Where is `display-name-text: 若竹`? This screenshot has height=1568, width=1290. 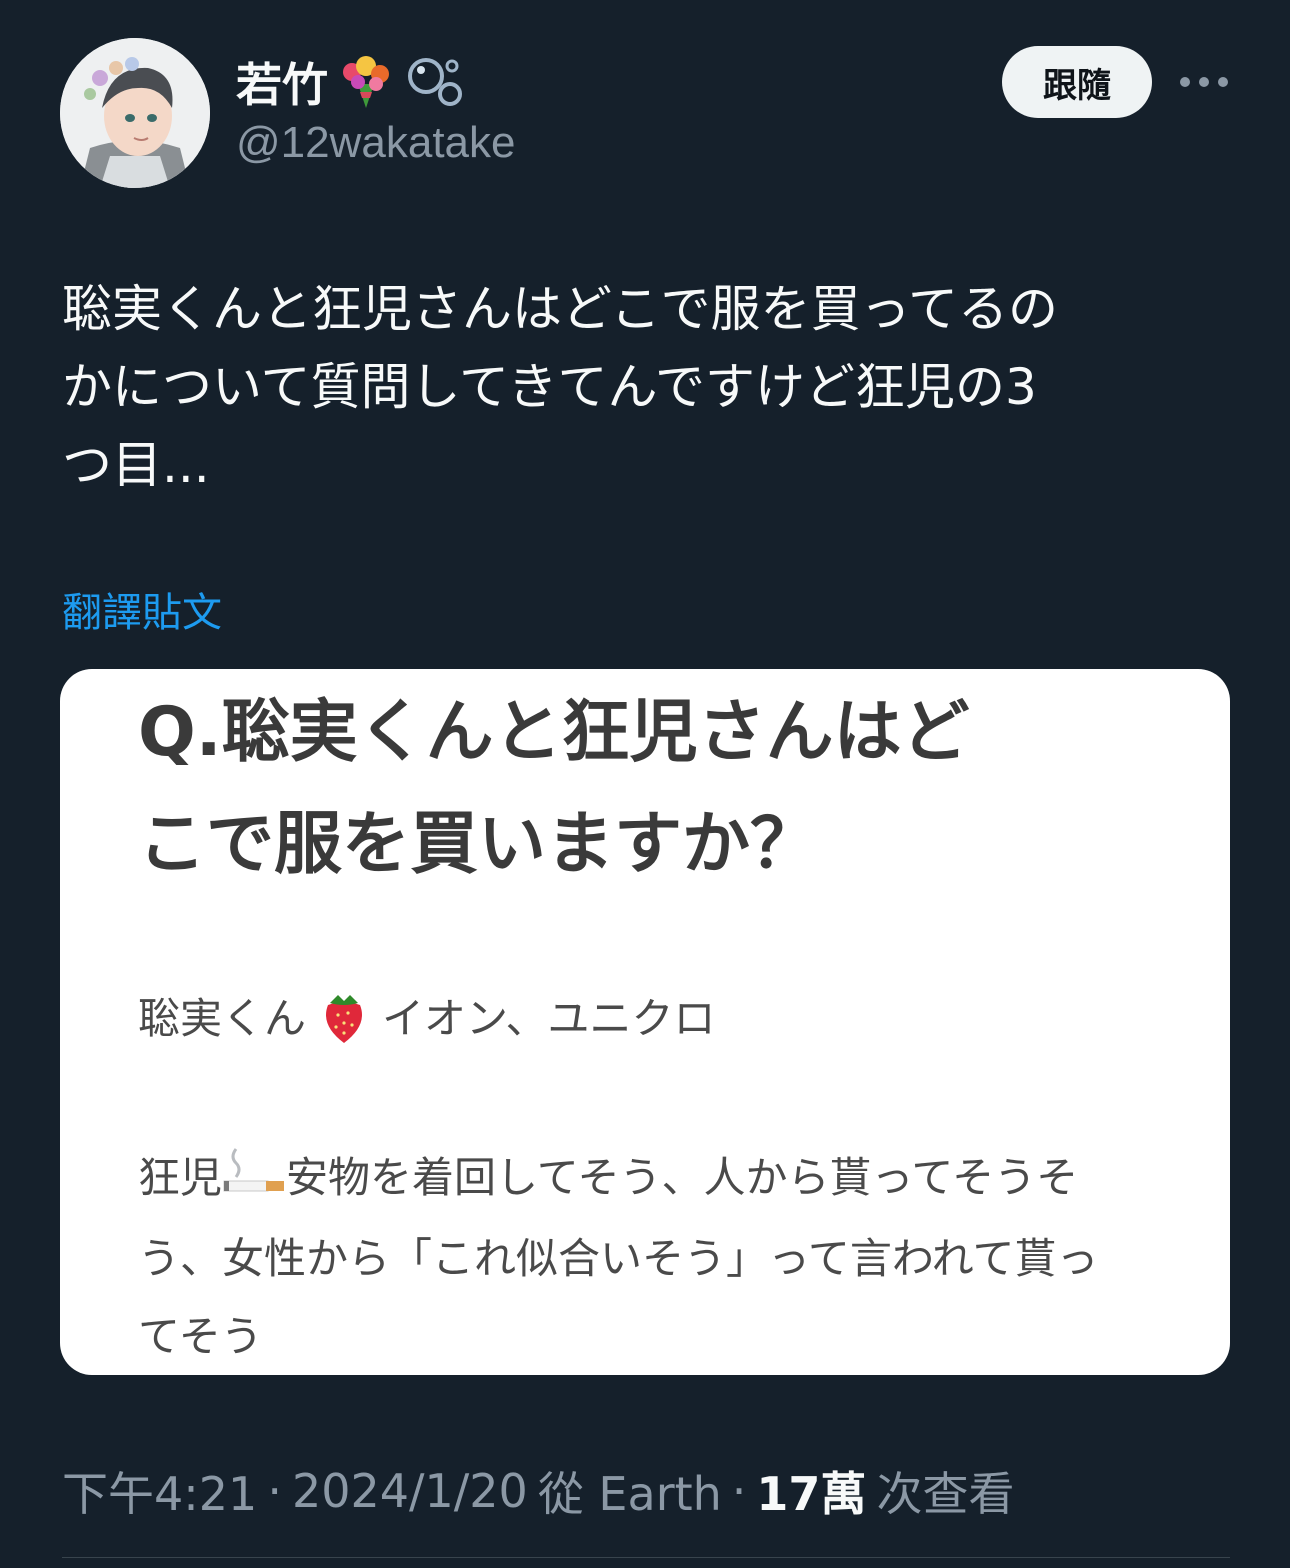
display-name-text: 若竹 is located at coordinates (282, 85).